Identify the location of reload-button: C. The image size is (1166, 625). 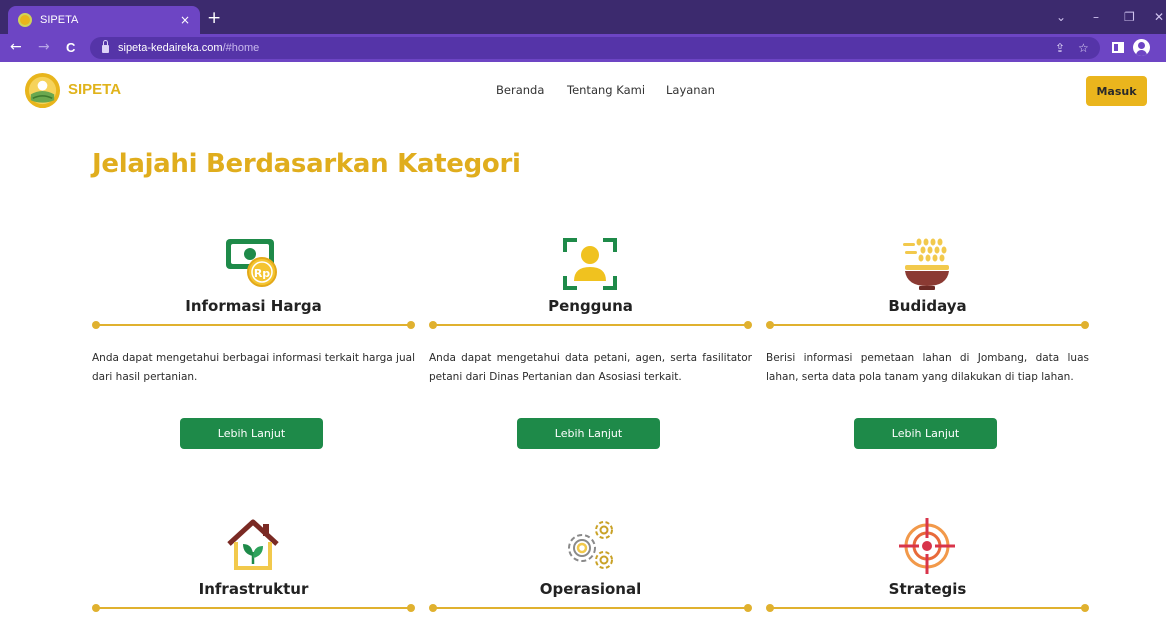
(70, 47).